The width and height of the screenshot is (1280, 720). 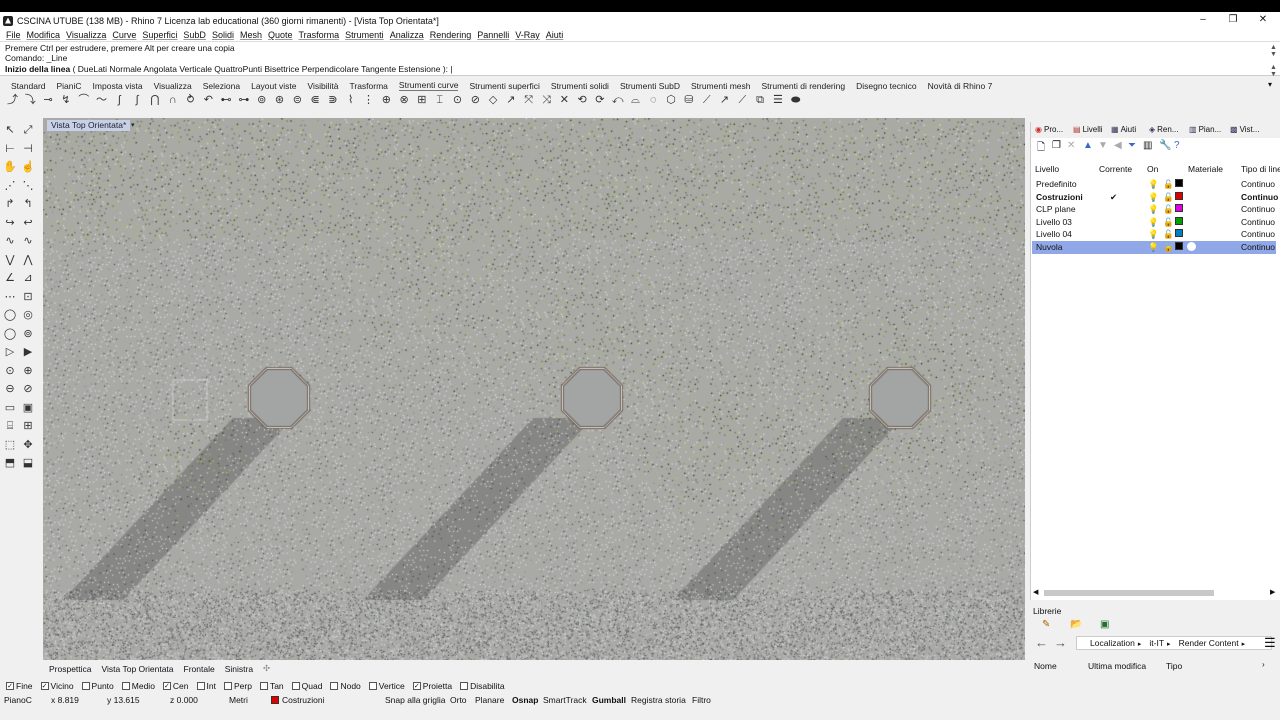 I want to click on layer-row: Livello 03 💡 🔓 Continuo, so click(x=1154, y=222).